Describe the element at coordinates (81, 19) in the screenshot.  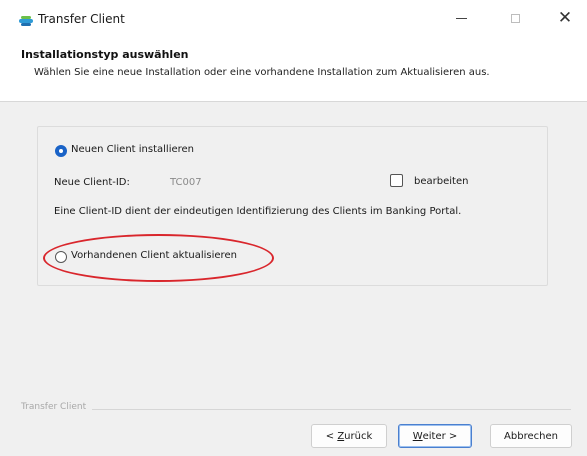
I see `window-title: Transfer Client` at that location.